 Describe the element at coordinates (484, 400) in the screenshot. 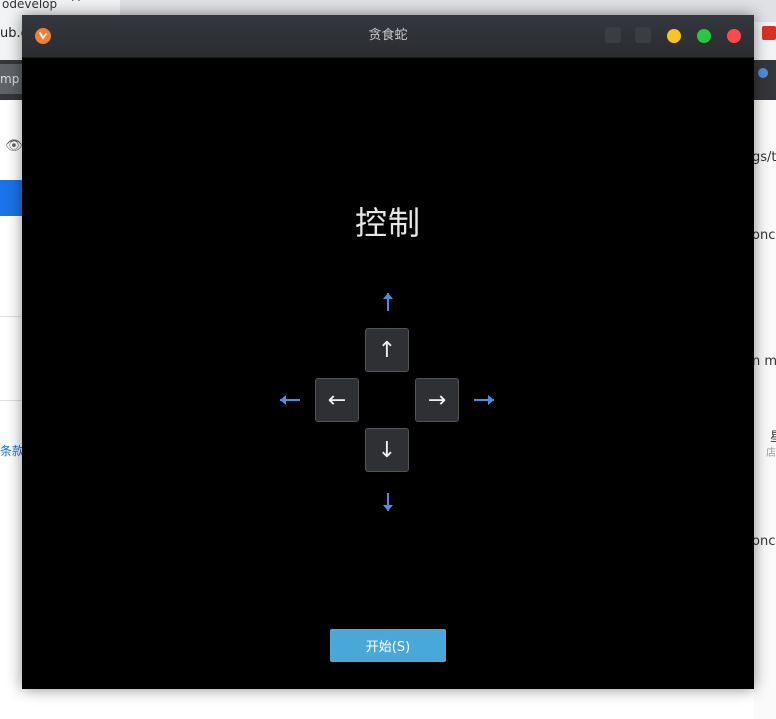

I see `arrow-right-hint-icon` at that location.